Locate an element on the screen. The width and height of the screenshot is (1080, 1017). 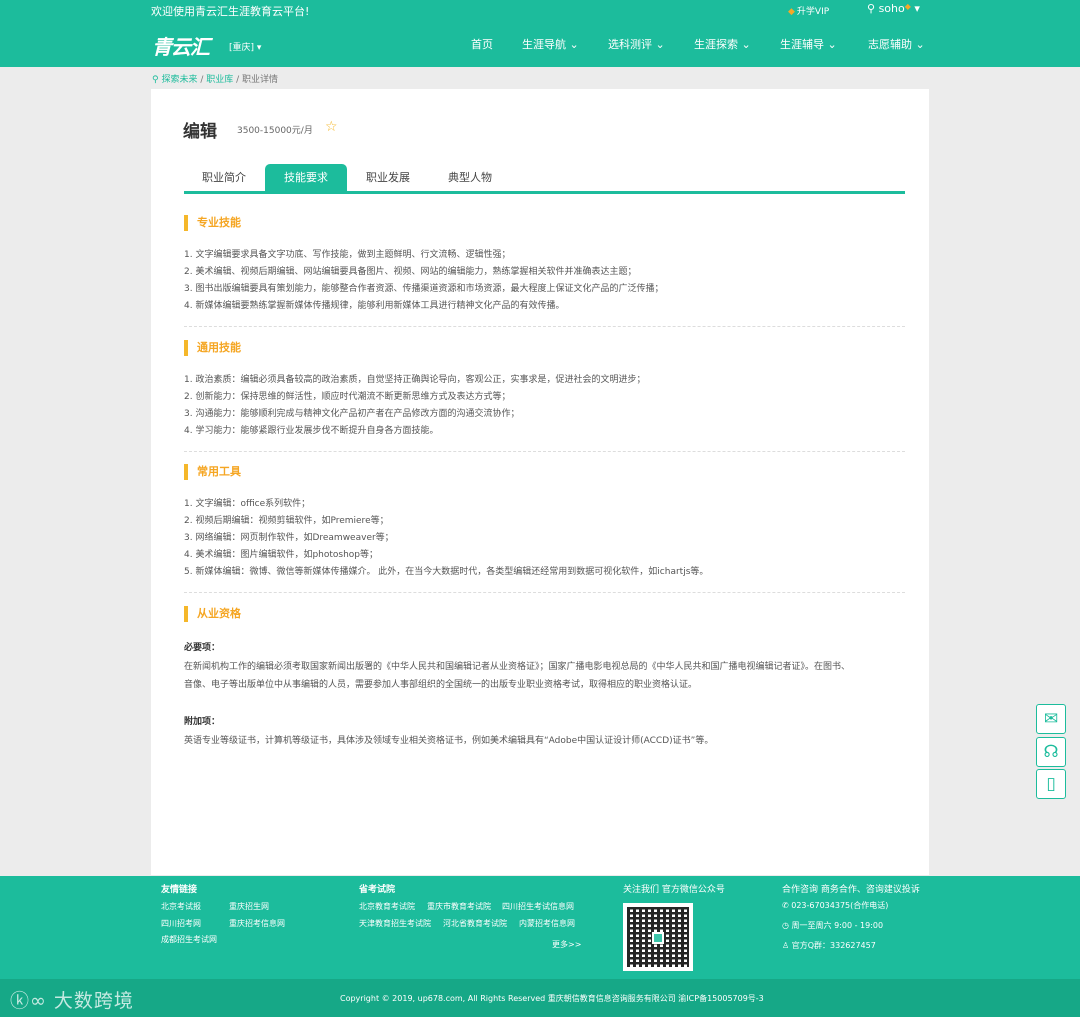
city-selector: [重庆] ▾ is located at coordinates (245, 46).